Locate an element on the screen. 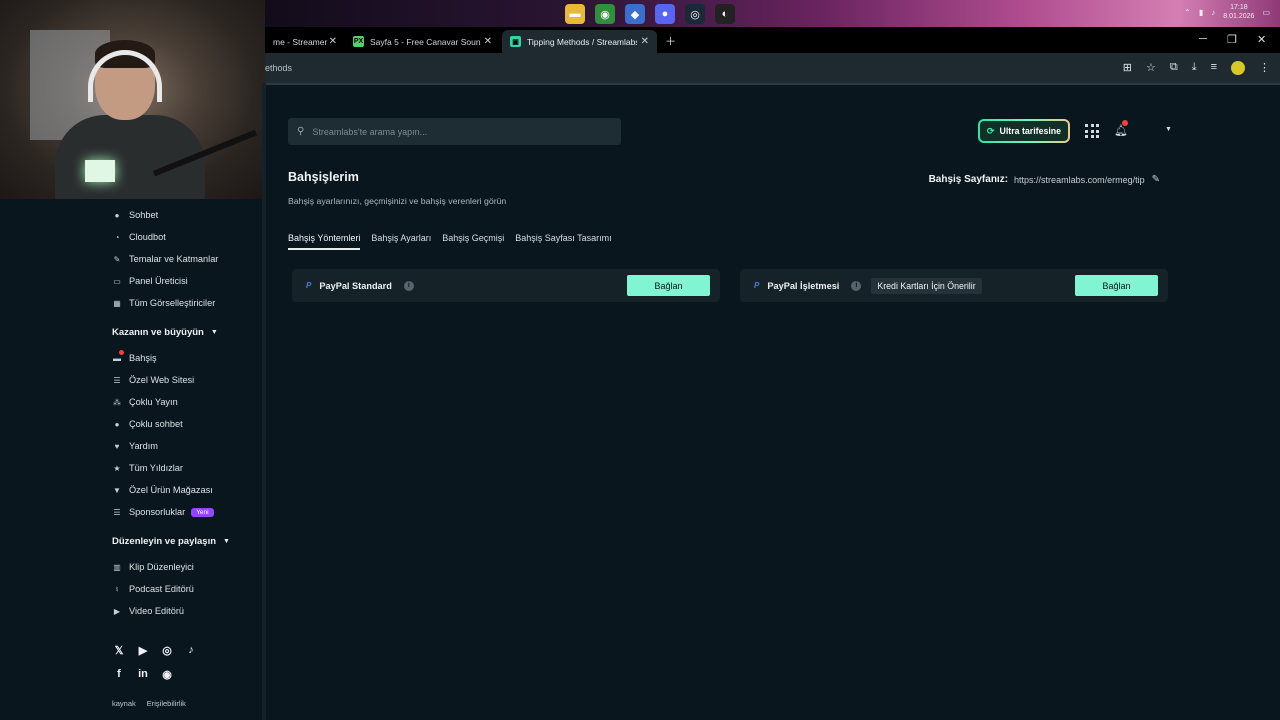  sidebar-item-label: Özel Ürün Mağazası is located at coordinates (171, 490).